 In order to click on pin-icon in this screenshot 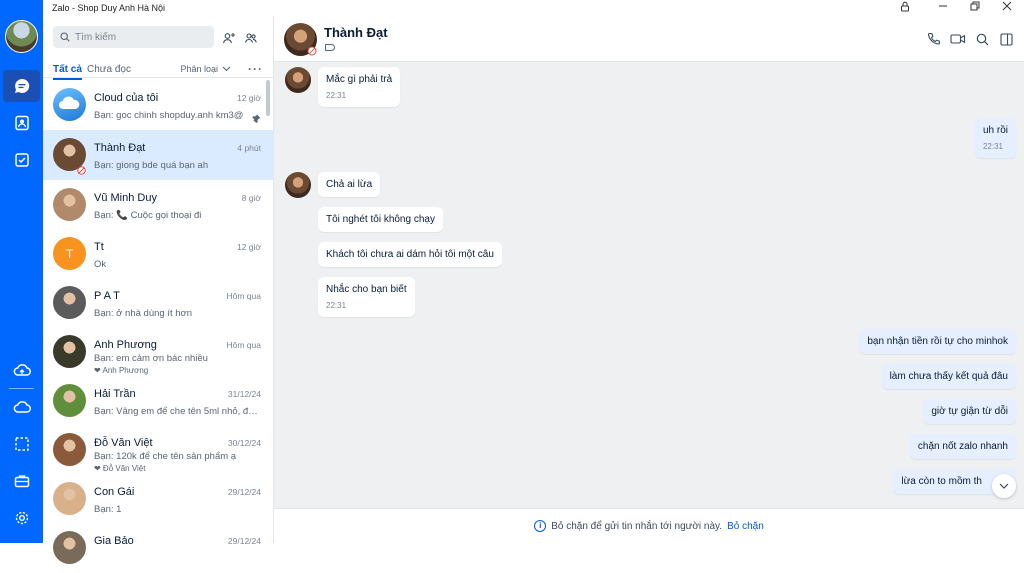, I will do `click(256, 119)`.